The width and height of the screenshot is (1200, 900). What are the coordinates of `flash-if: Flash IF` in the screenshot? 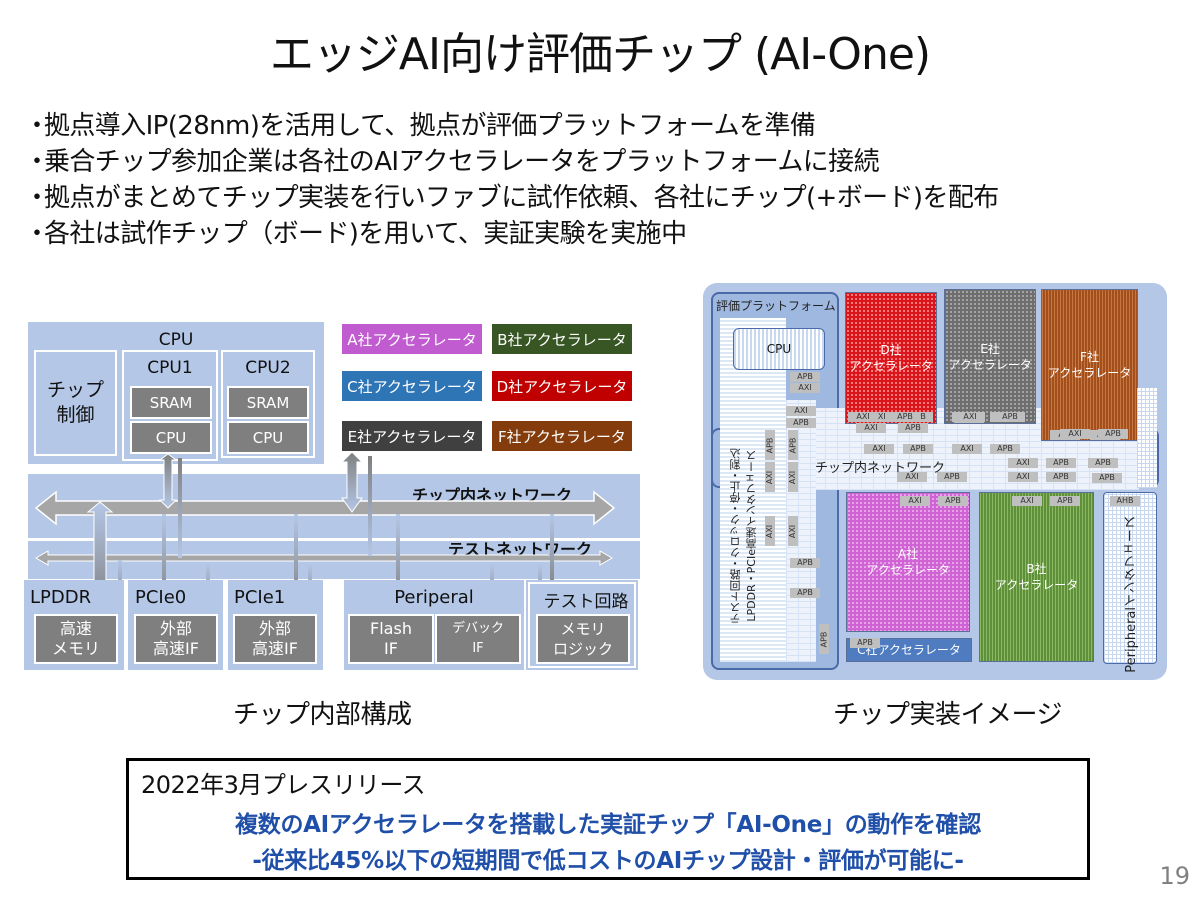 It's located at (391, 639).